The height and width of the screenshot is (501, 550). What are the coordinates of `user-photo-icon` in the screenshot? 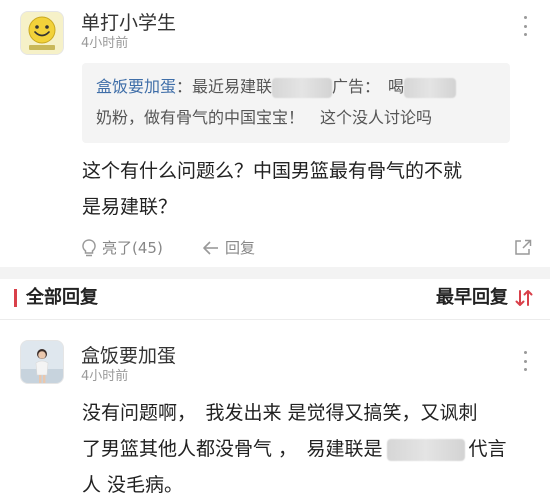 It's located at (42, 362).